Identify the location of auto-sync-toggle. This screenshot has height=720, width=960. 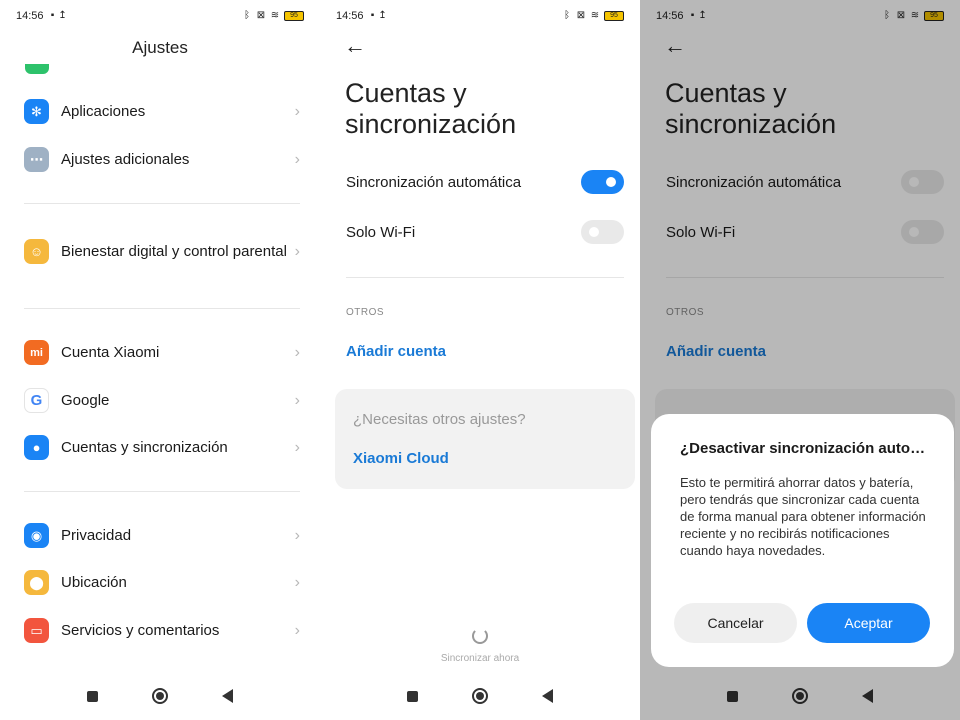
(602, 182).